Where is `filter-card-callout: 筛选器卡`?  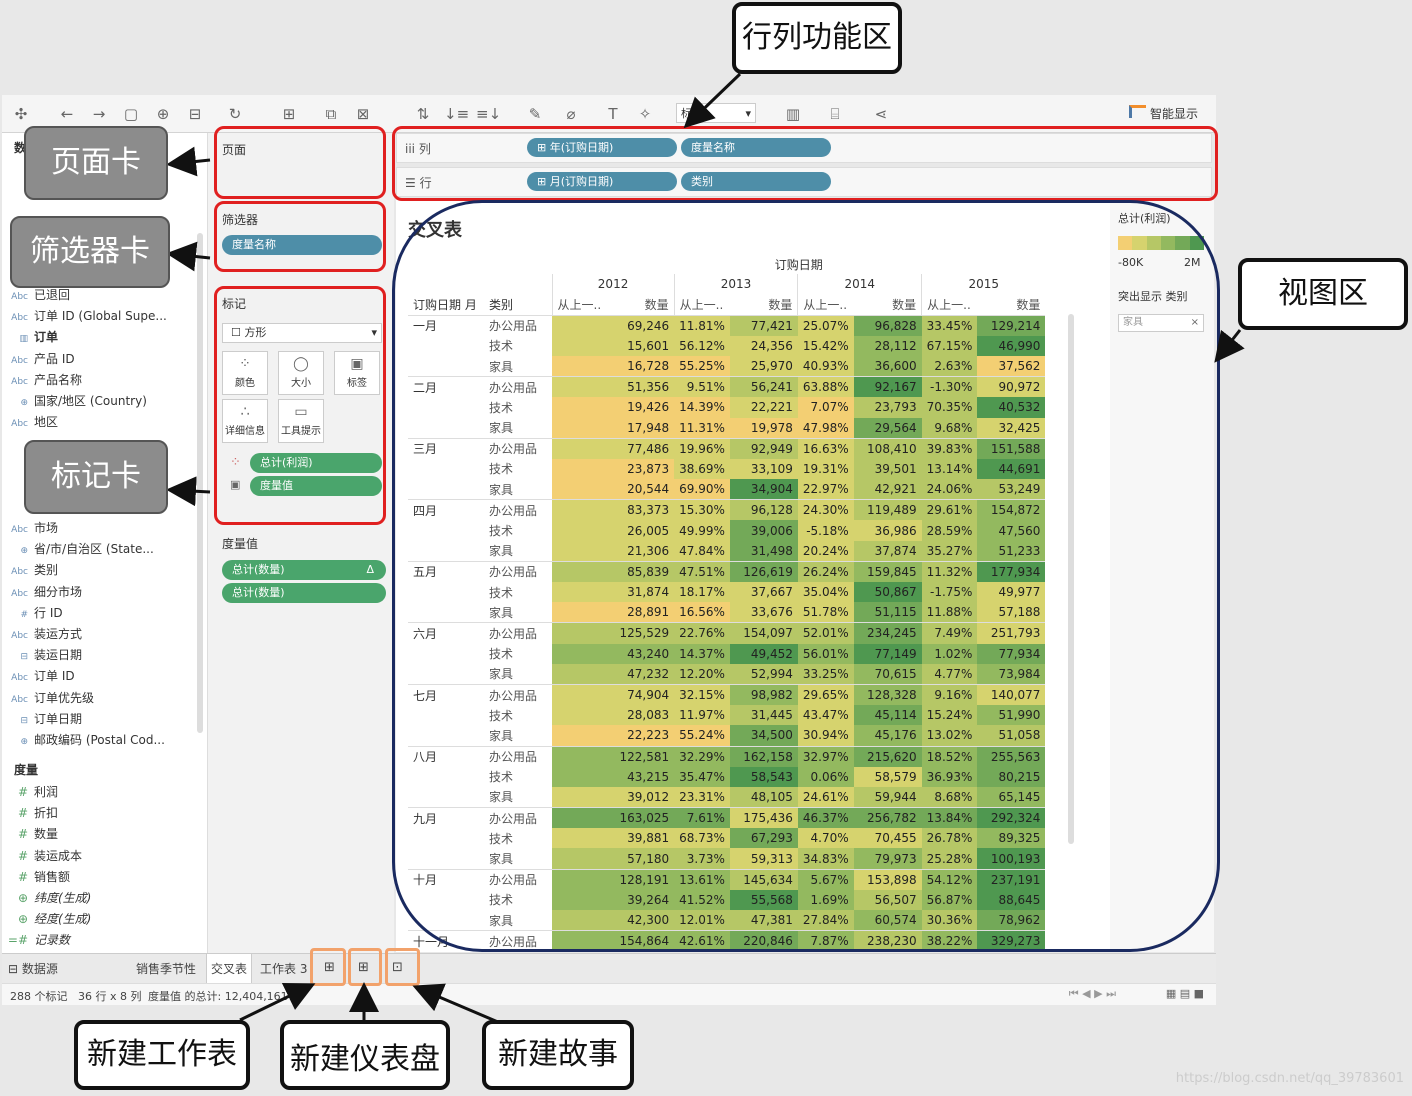 filter-card-callout: 筛选器卡 is located at coordinates (90, 252).